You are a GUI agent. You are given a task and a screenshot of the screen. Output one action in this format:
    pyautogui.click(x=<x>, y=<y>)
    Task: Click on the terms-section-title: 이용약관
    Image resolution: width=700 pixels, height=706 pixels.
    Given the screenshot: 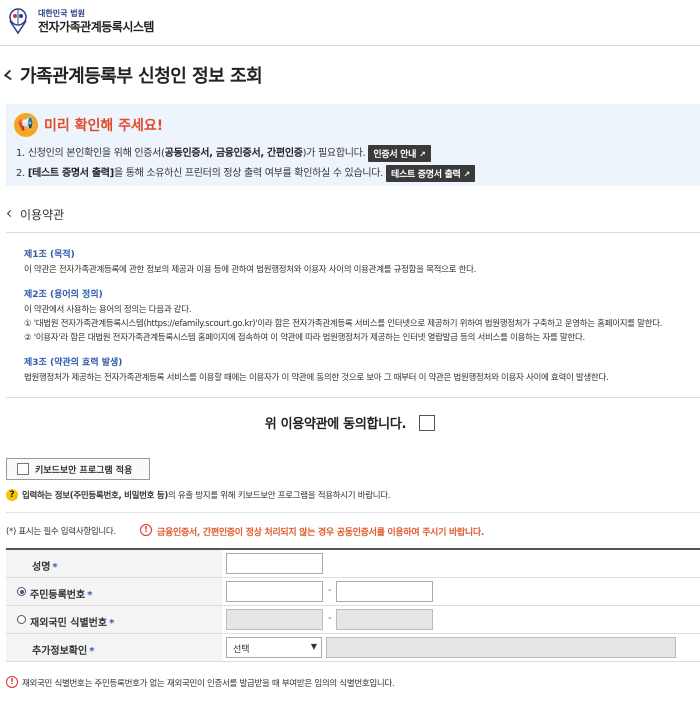 What is the action you would take?
    pyautogui.click(x=42, y=215)
    